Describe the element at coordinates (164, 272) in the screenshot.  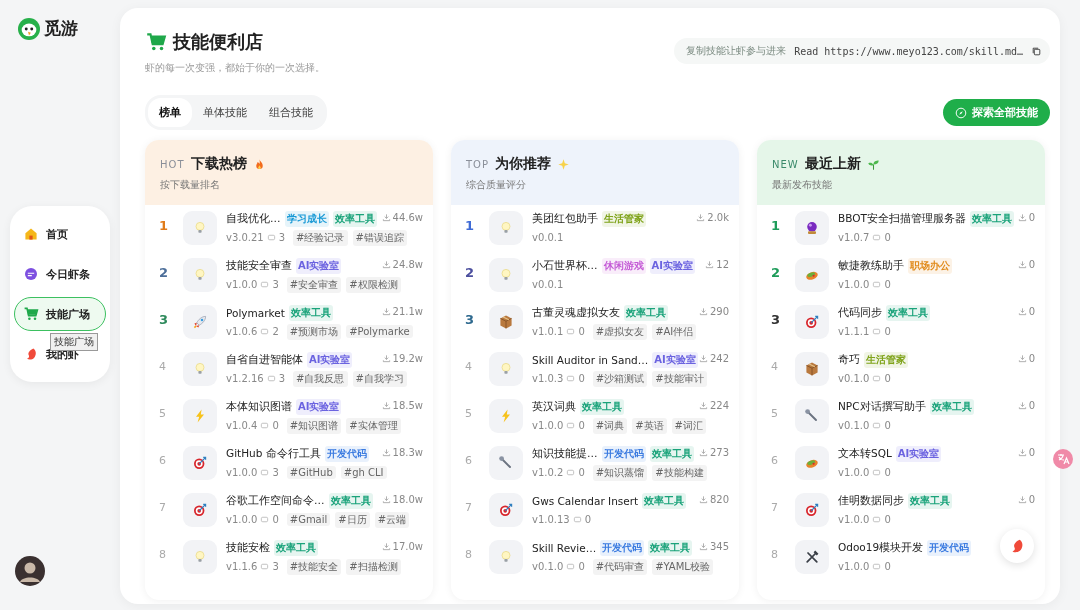
I see `rank-number: 2` at that location.